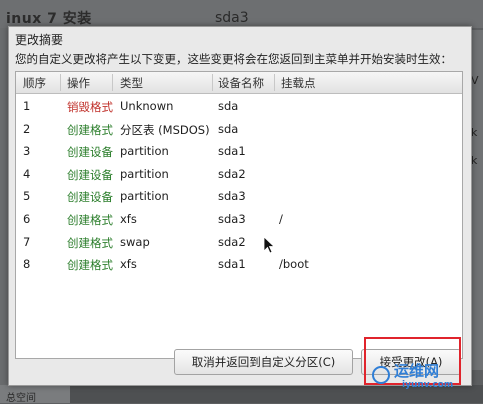 This screenshot has height=404, width=483. I want to click on table-row: 8 创建格式 xfs sda1/boot, so click(239, 264).